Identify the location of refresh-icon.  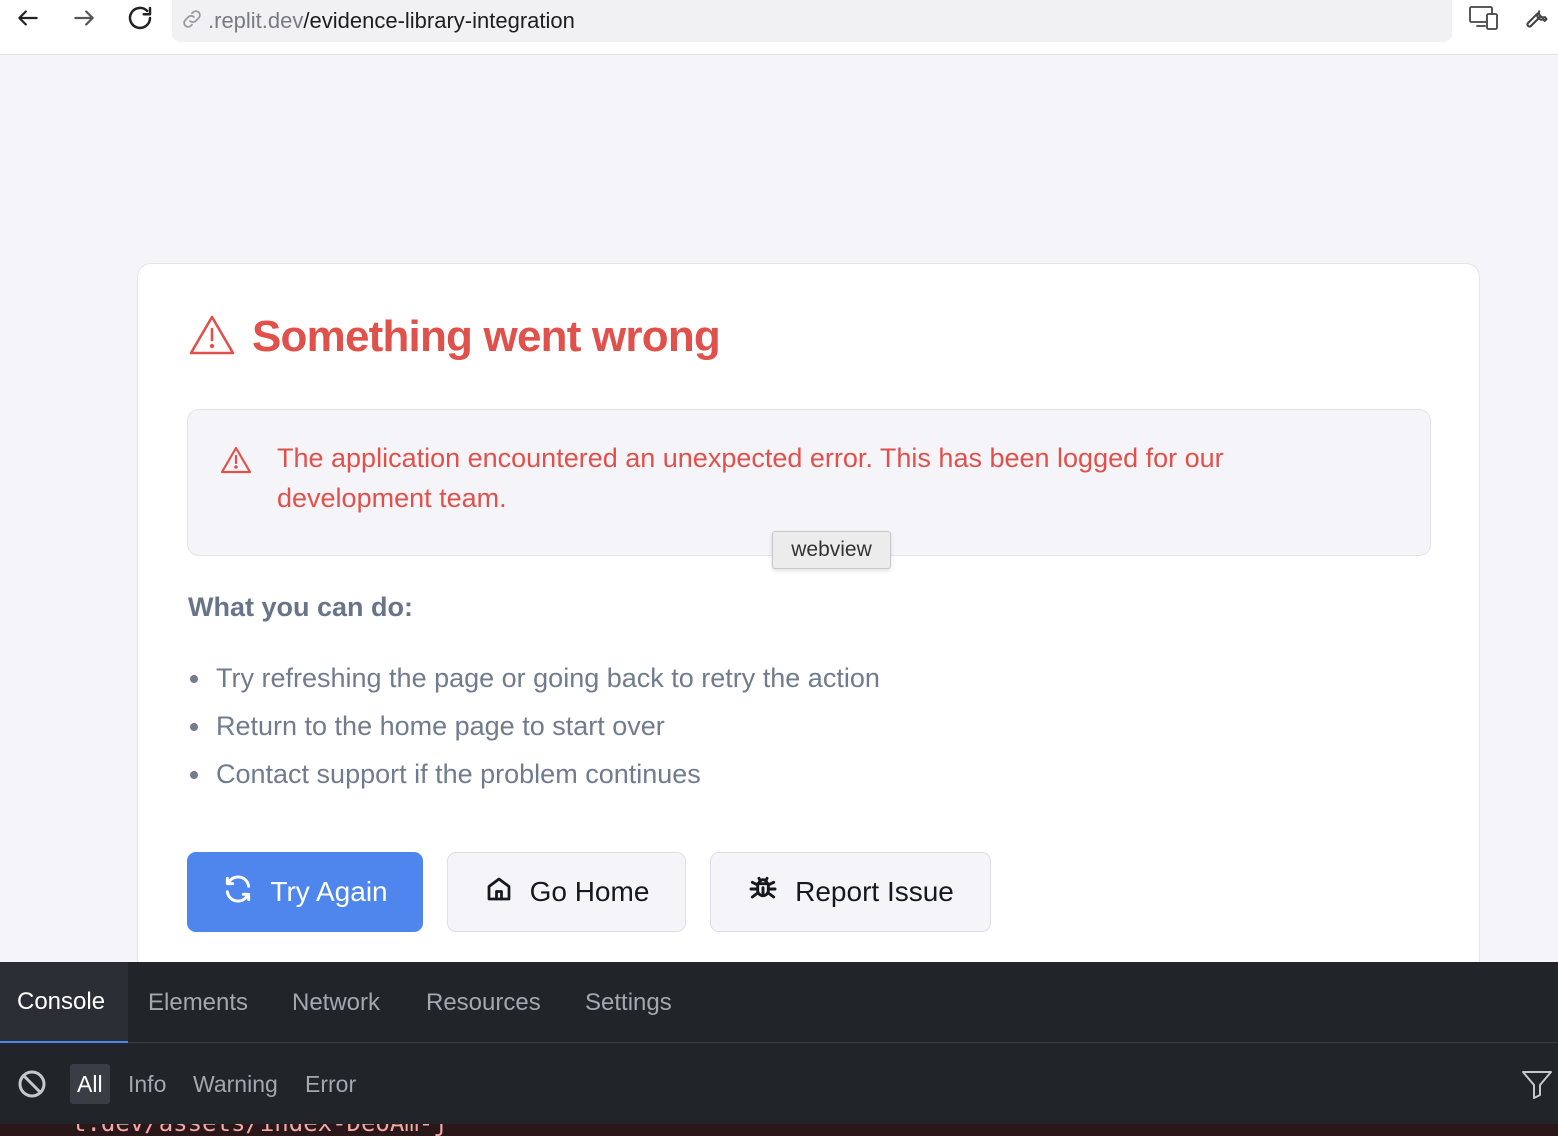
(246, 892).